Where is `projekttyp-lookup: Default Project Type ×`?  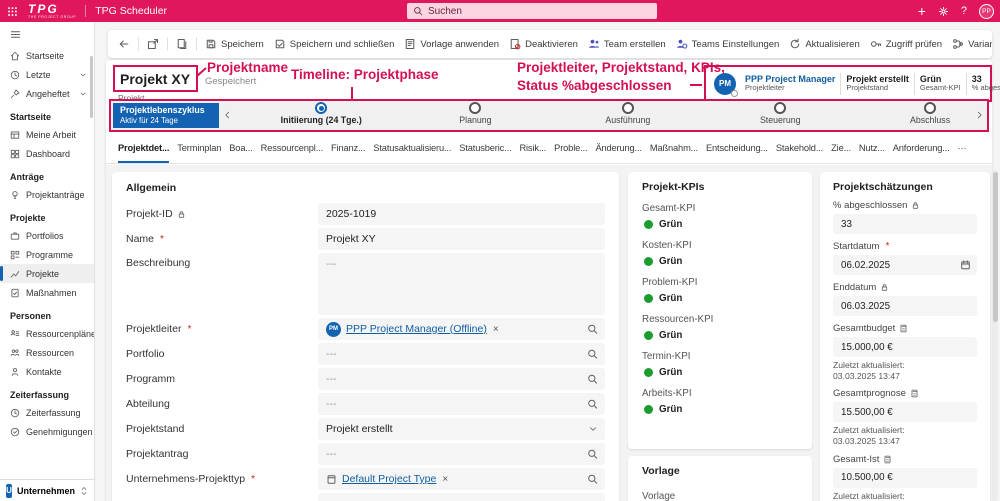
projekttyp-lookup: Default Project Type × is located at coordinates (461, 479).